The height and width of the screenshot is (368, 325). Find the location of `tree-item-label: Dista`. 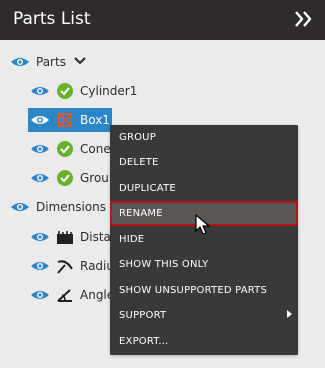

tree-item-label: Dista is located at coordinates (95, 237).